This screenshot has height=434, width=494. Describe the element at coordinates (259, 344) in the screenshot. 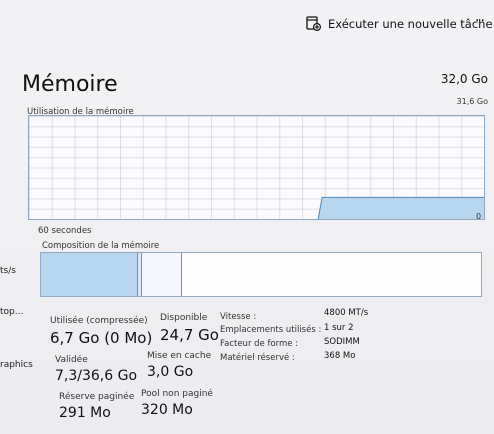

I see `form-factor-label: Facteur de forme :` at that location.